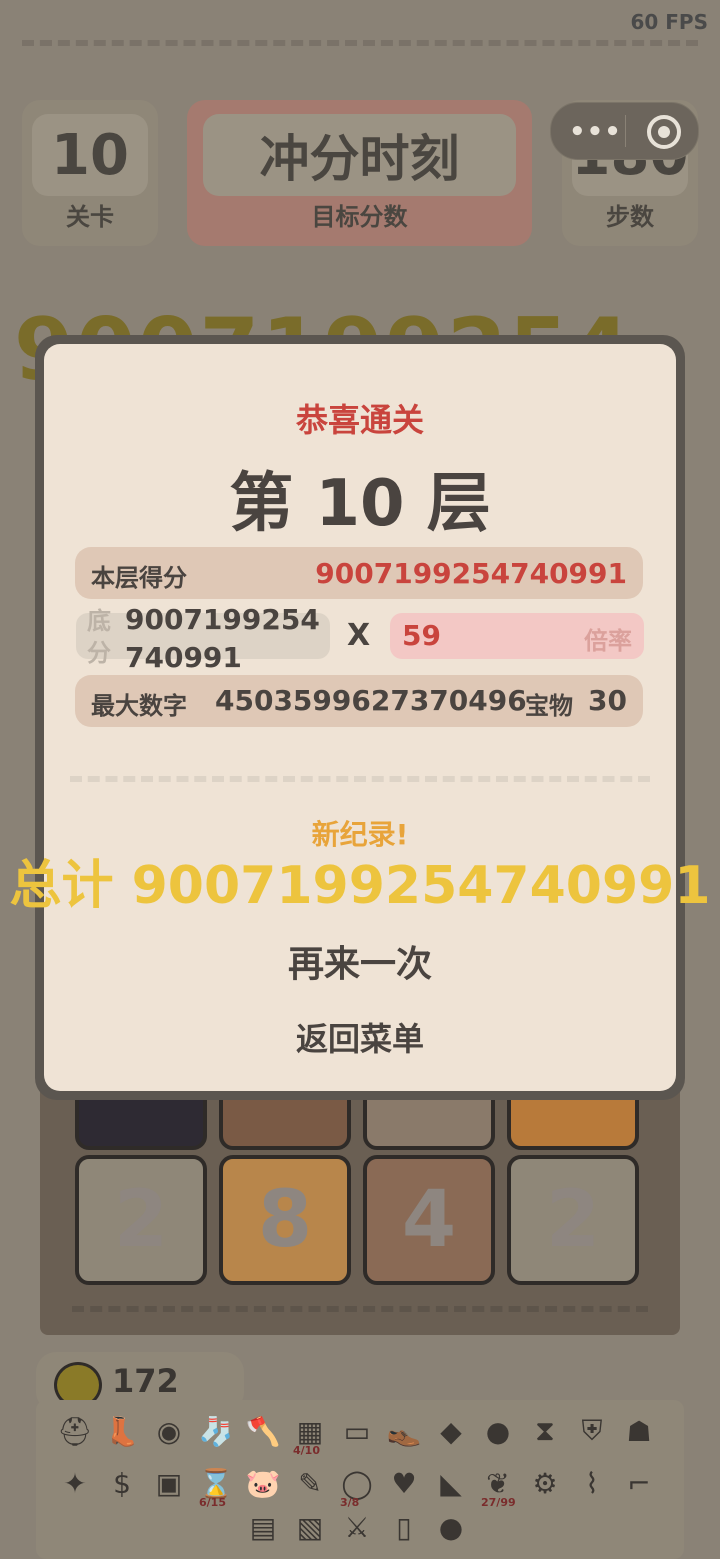 The width and height of the screenshot is (720, 1559). What do you see at coordinates (429, 1220) in the screenshot?
I see `board-tile: 4` at bounding box center [429, 1220].